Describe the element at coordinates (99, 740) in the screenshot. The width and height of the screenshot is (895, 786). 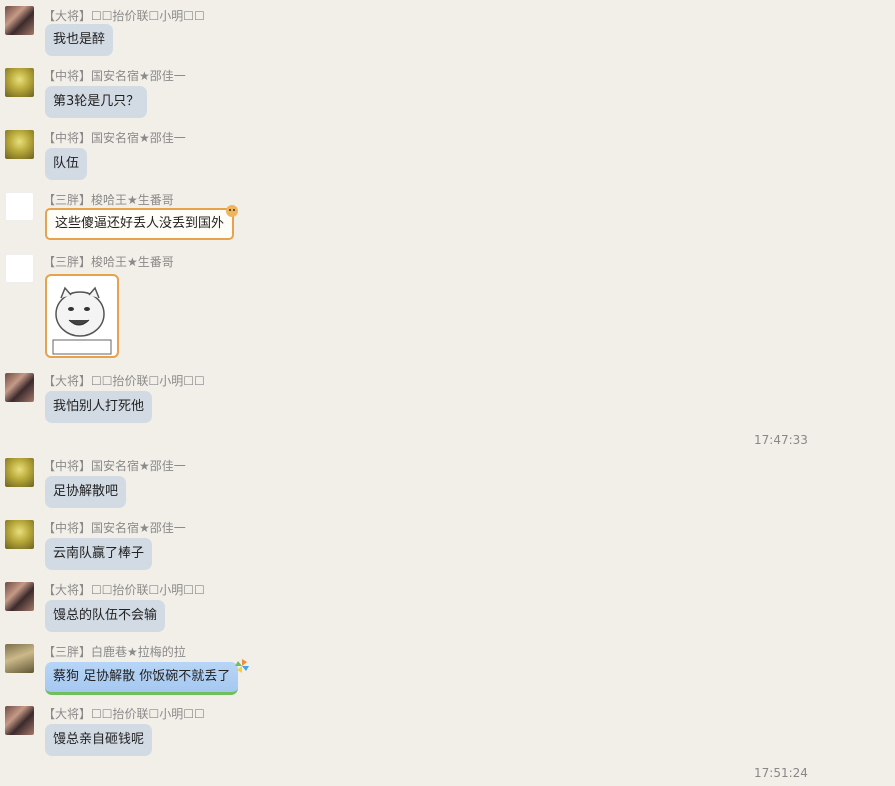
I see `message-bubble: 馒总亲自砸钱呢` at that location.